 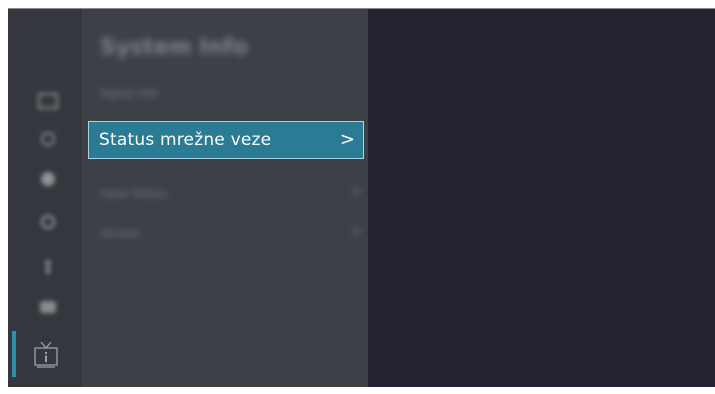 I want to click on network-icon, so click(x=48, y=179).